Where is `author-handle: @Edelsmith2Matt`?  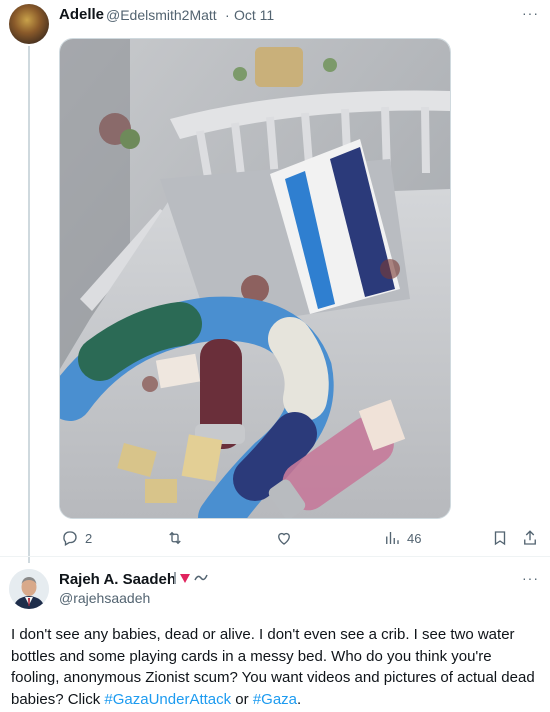 author-handle: @Edelsmith2Matt is located at coordinates (161, 15).